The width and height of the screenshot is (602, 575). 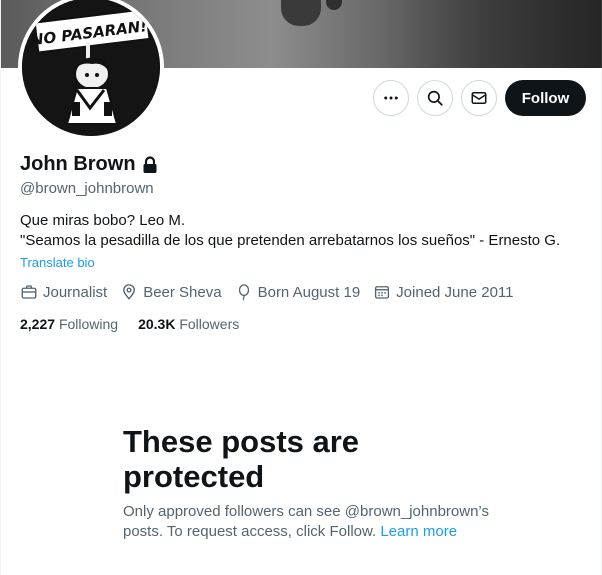 I want to click on profile-handle: @brown_johnbrown, so click(x=87, y=188).